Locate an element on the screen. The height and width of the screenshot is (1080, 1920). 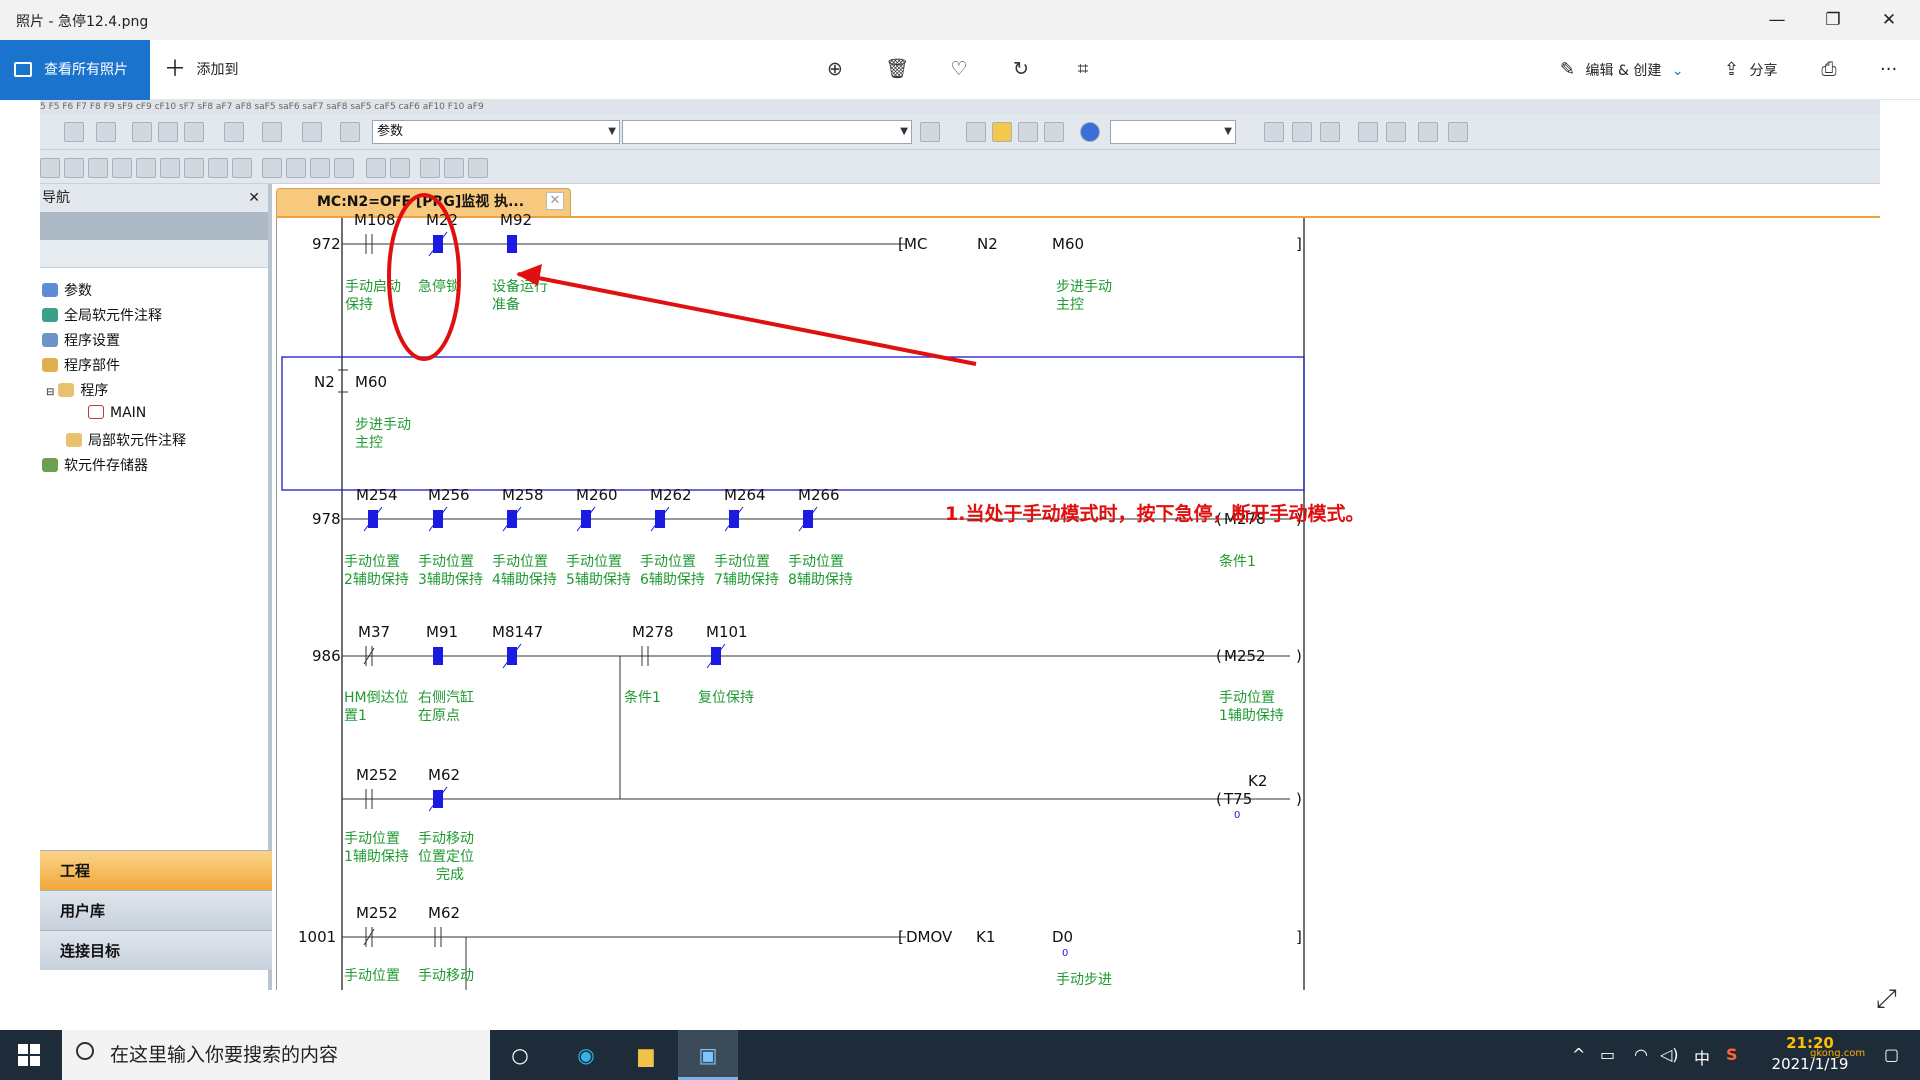
contact-comment: 条件1 is located at coordinates (642, 697).